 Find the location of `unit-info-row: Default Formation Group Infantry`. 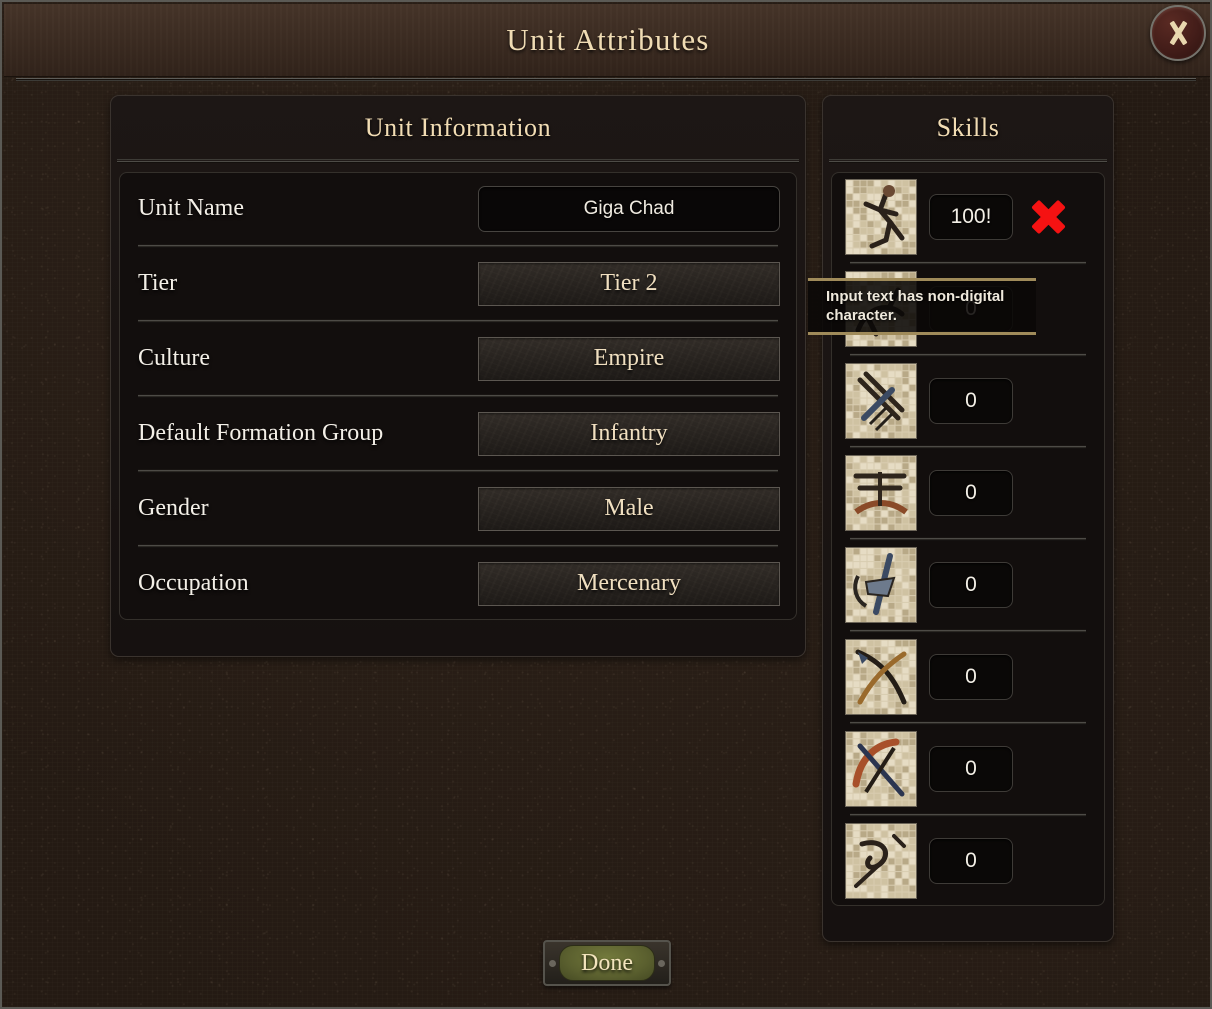

unit-info-row: Default Formation Group Infantry is located at coordinates (458, 433).